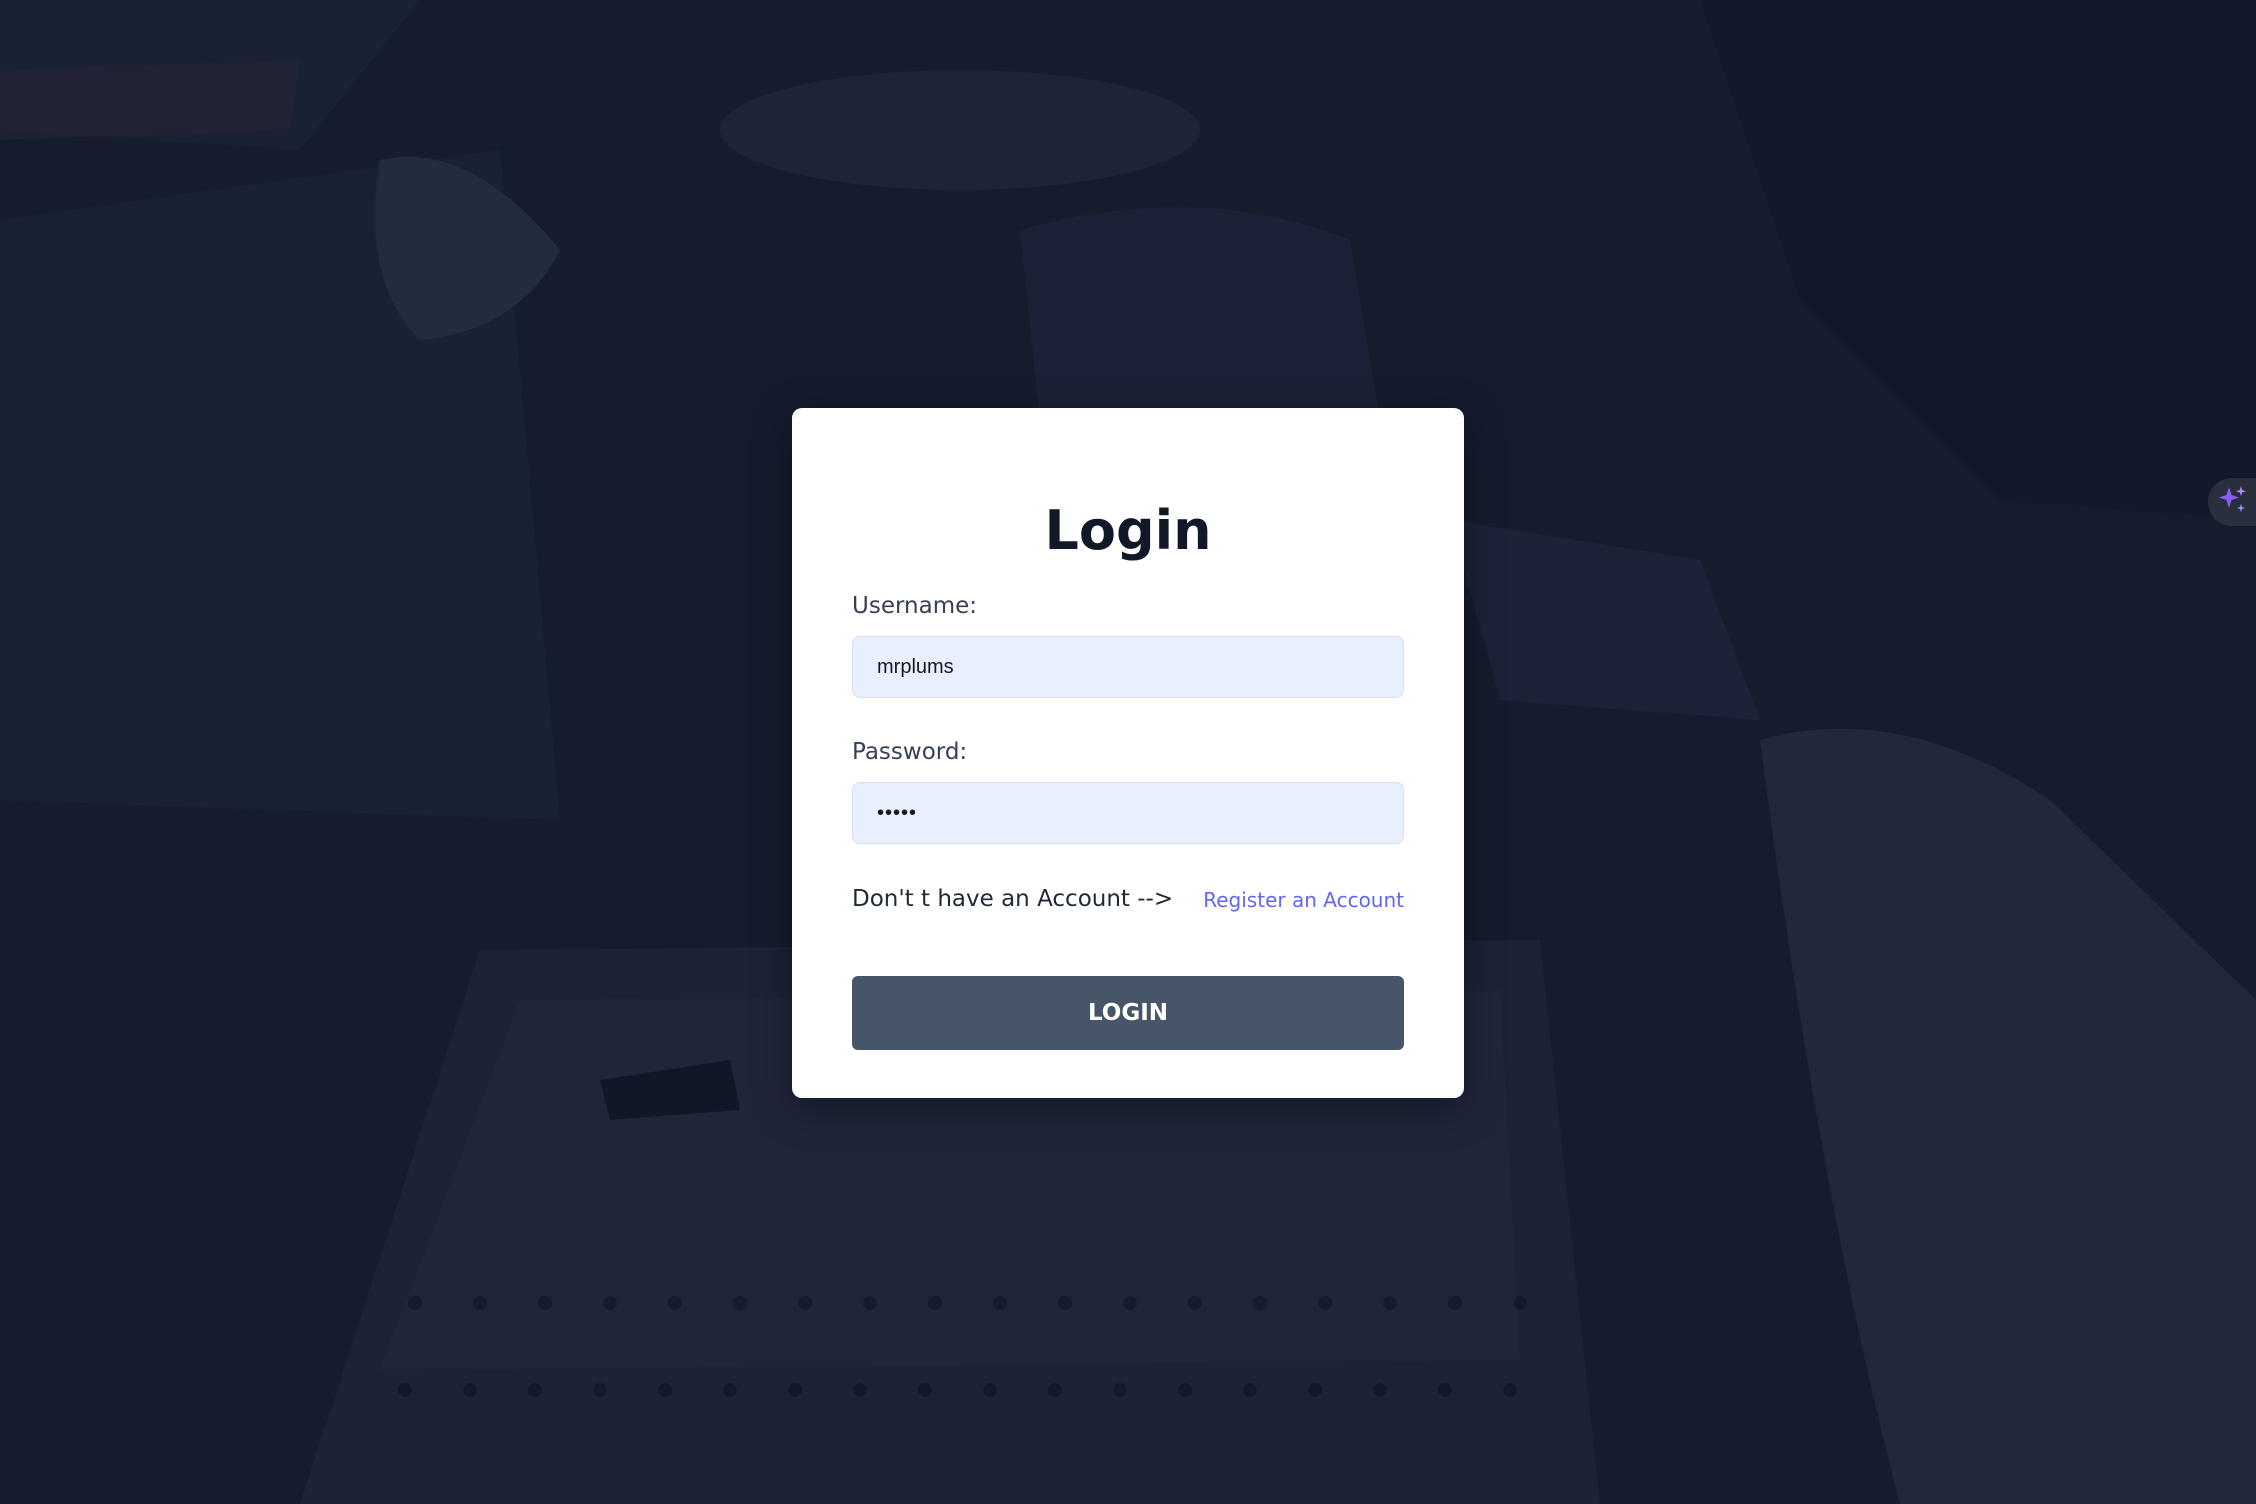 The image size is (2256, 1504). What do you see at coordinates (914, 606) in the screenshot?
I see `username-label: Username:` at bounding box center [914, 606].